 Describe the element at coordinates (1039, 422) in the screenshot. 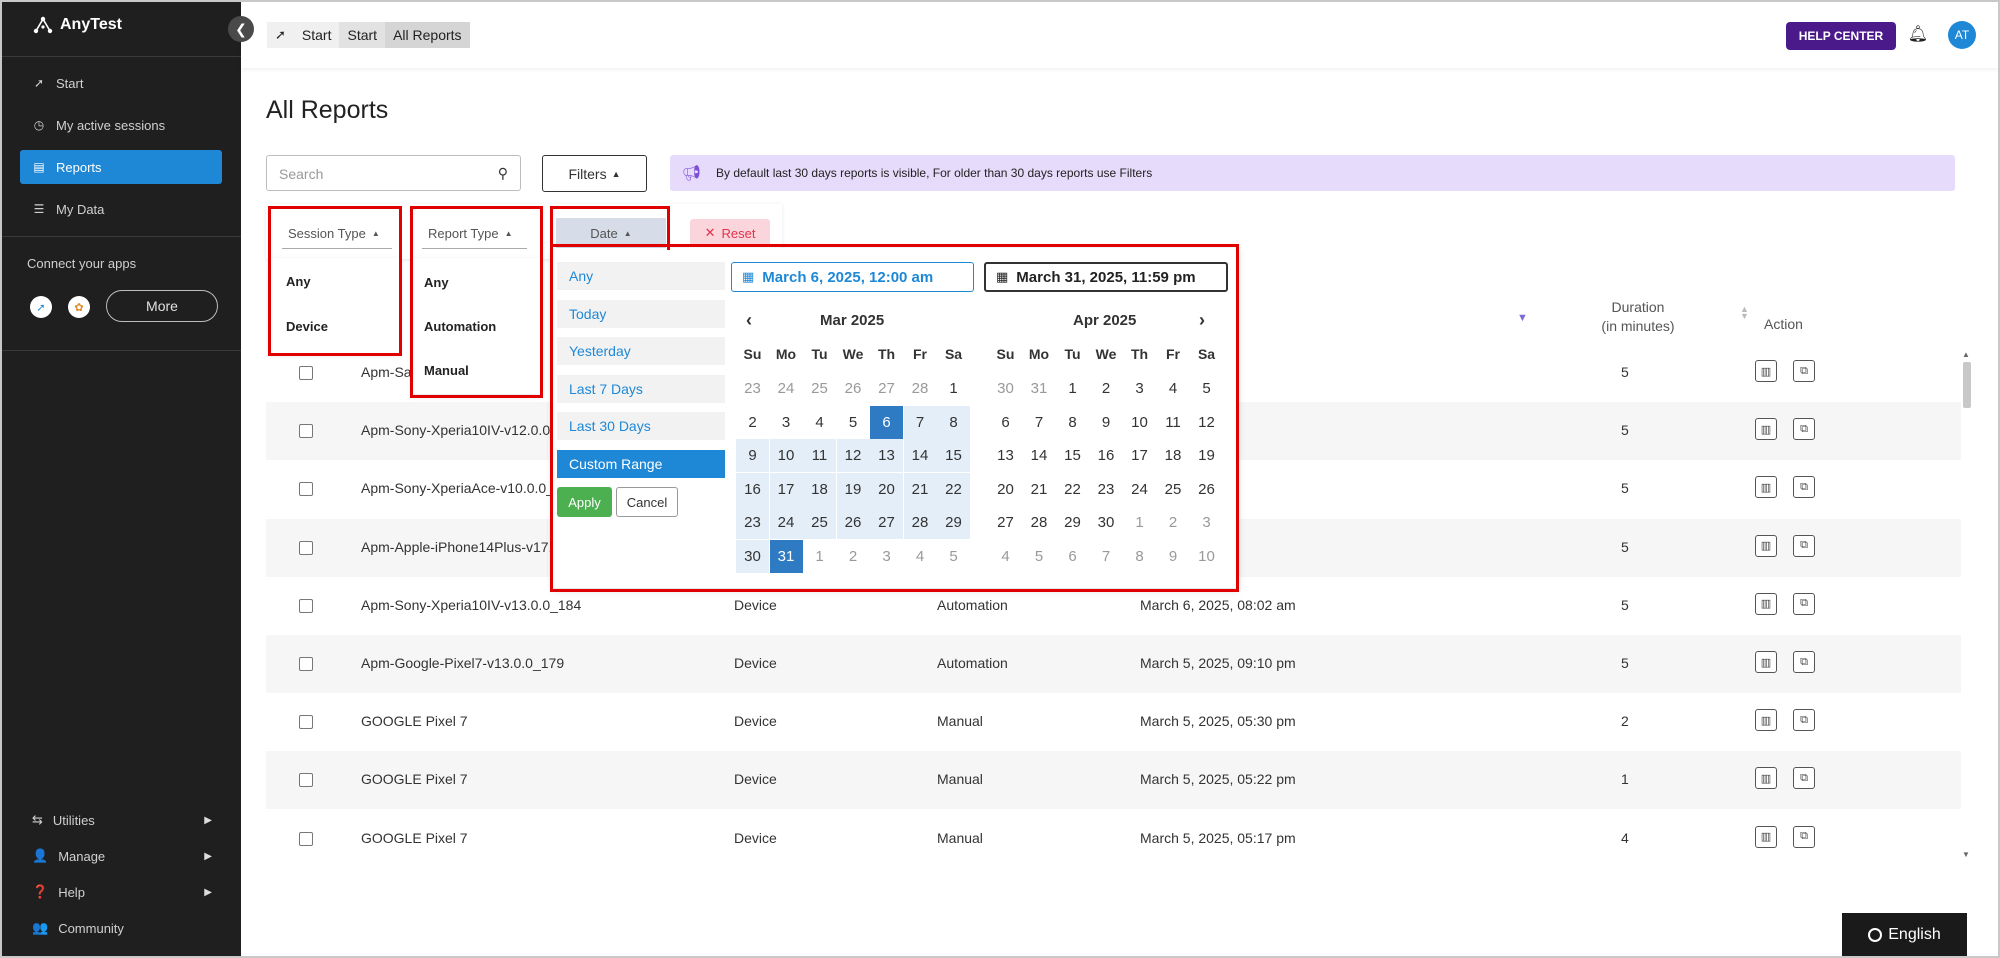

I see `calendar-day: 7` at that location.